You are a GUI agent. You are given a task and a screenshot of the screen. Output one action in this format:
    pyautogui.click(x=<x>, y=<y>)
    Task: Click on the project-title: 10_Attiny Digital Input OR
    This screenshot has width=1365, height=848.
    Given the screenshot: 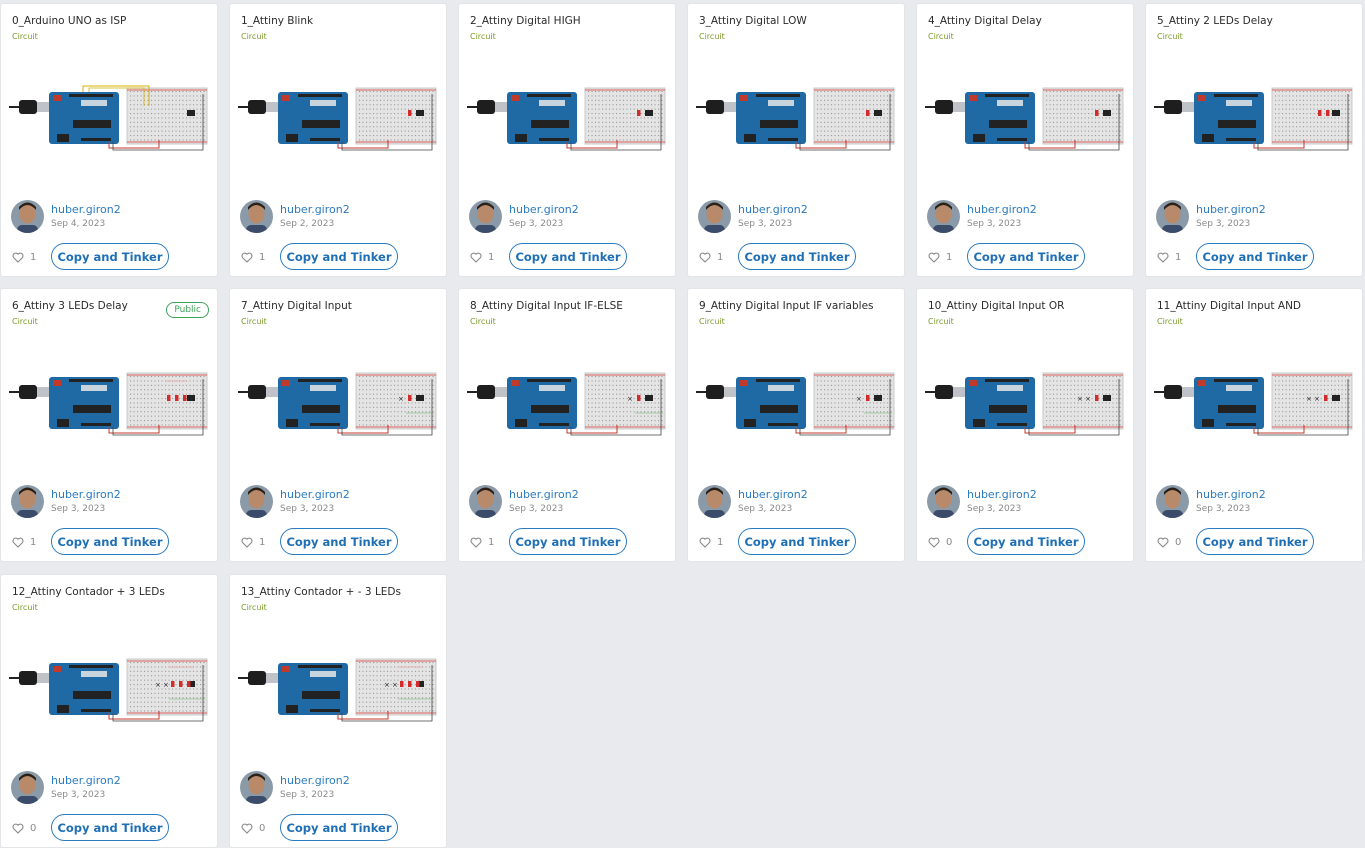 What is the action you would take?
    pyautogui.click(x=996, y=306)
    